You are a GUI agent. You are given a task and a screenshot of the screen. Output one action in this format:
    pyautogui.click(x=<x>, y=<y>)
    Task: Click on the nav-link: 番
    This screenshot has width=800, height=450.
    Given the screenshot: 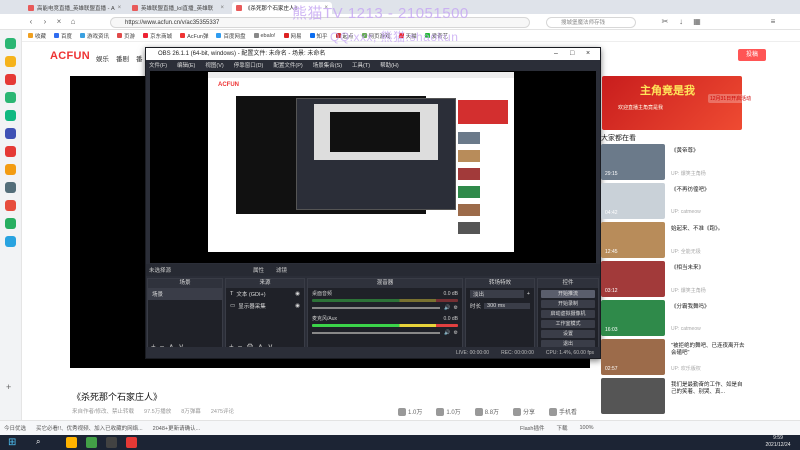 What is the action you would take?
    pyautogui.click(x=139, y=58)
    